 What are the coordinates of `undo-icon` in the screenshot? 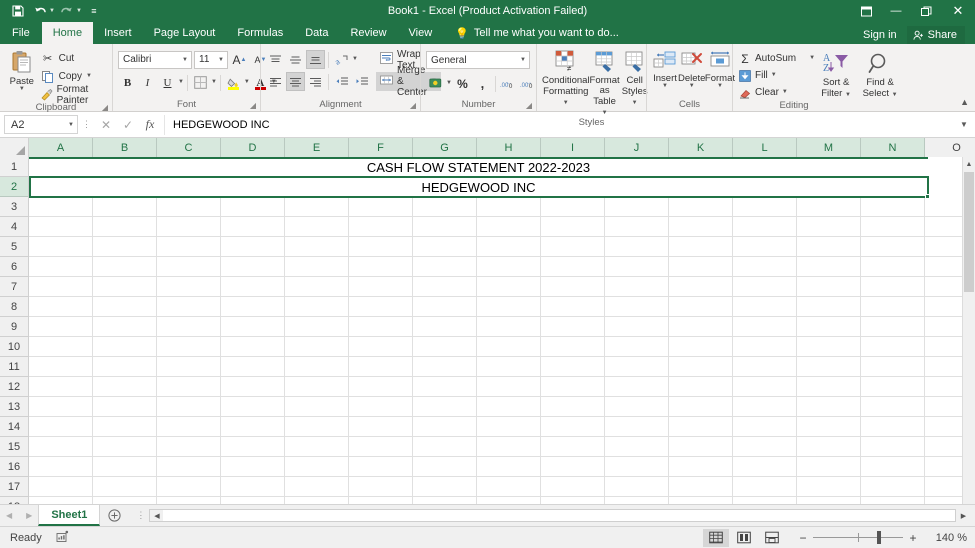 It's located at (40, 11).